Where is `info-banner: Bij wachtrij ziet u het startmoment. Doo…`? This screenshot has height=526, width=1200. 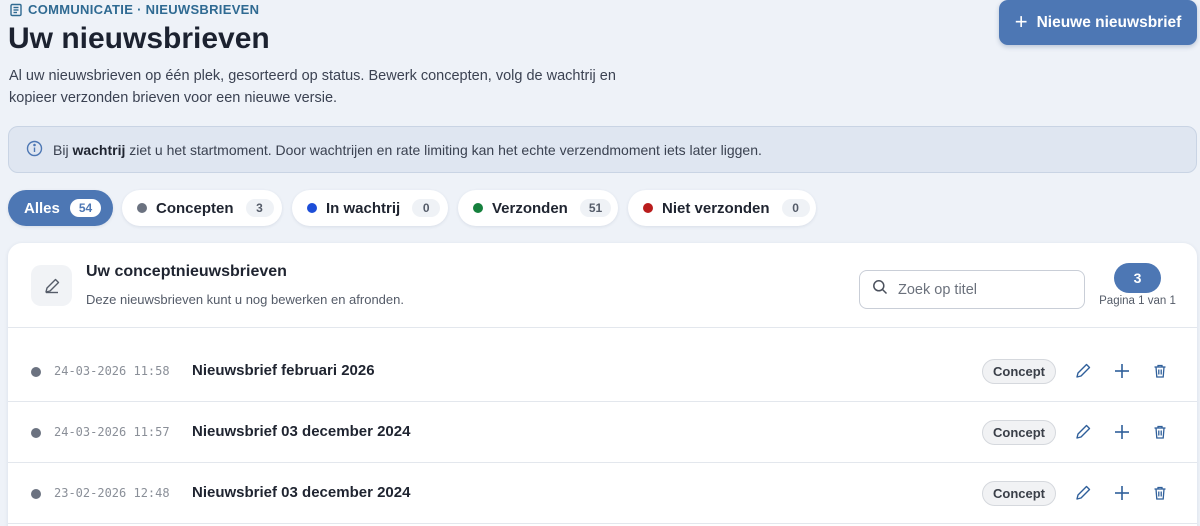
info-banner: Bij wachtrij ziet u het startmoment. Doo… is located at coordinates (602, 149).